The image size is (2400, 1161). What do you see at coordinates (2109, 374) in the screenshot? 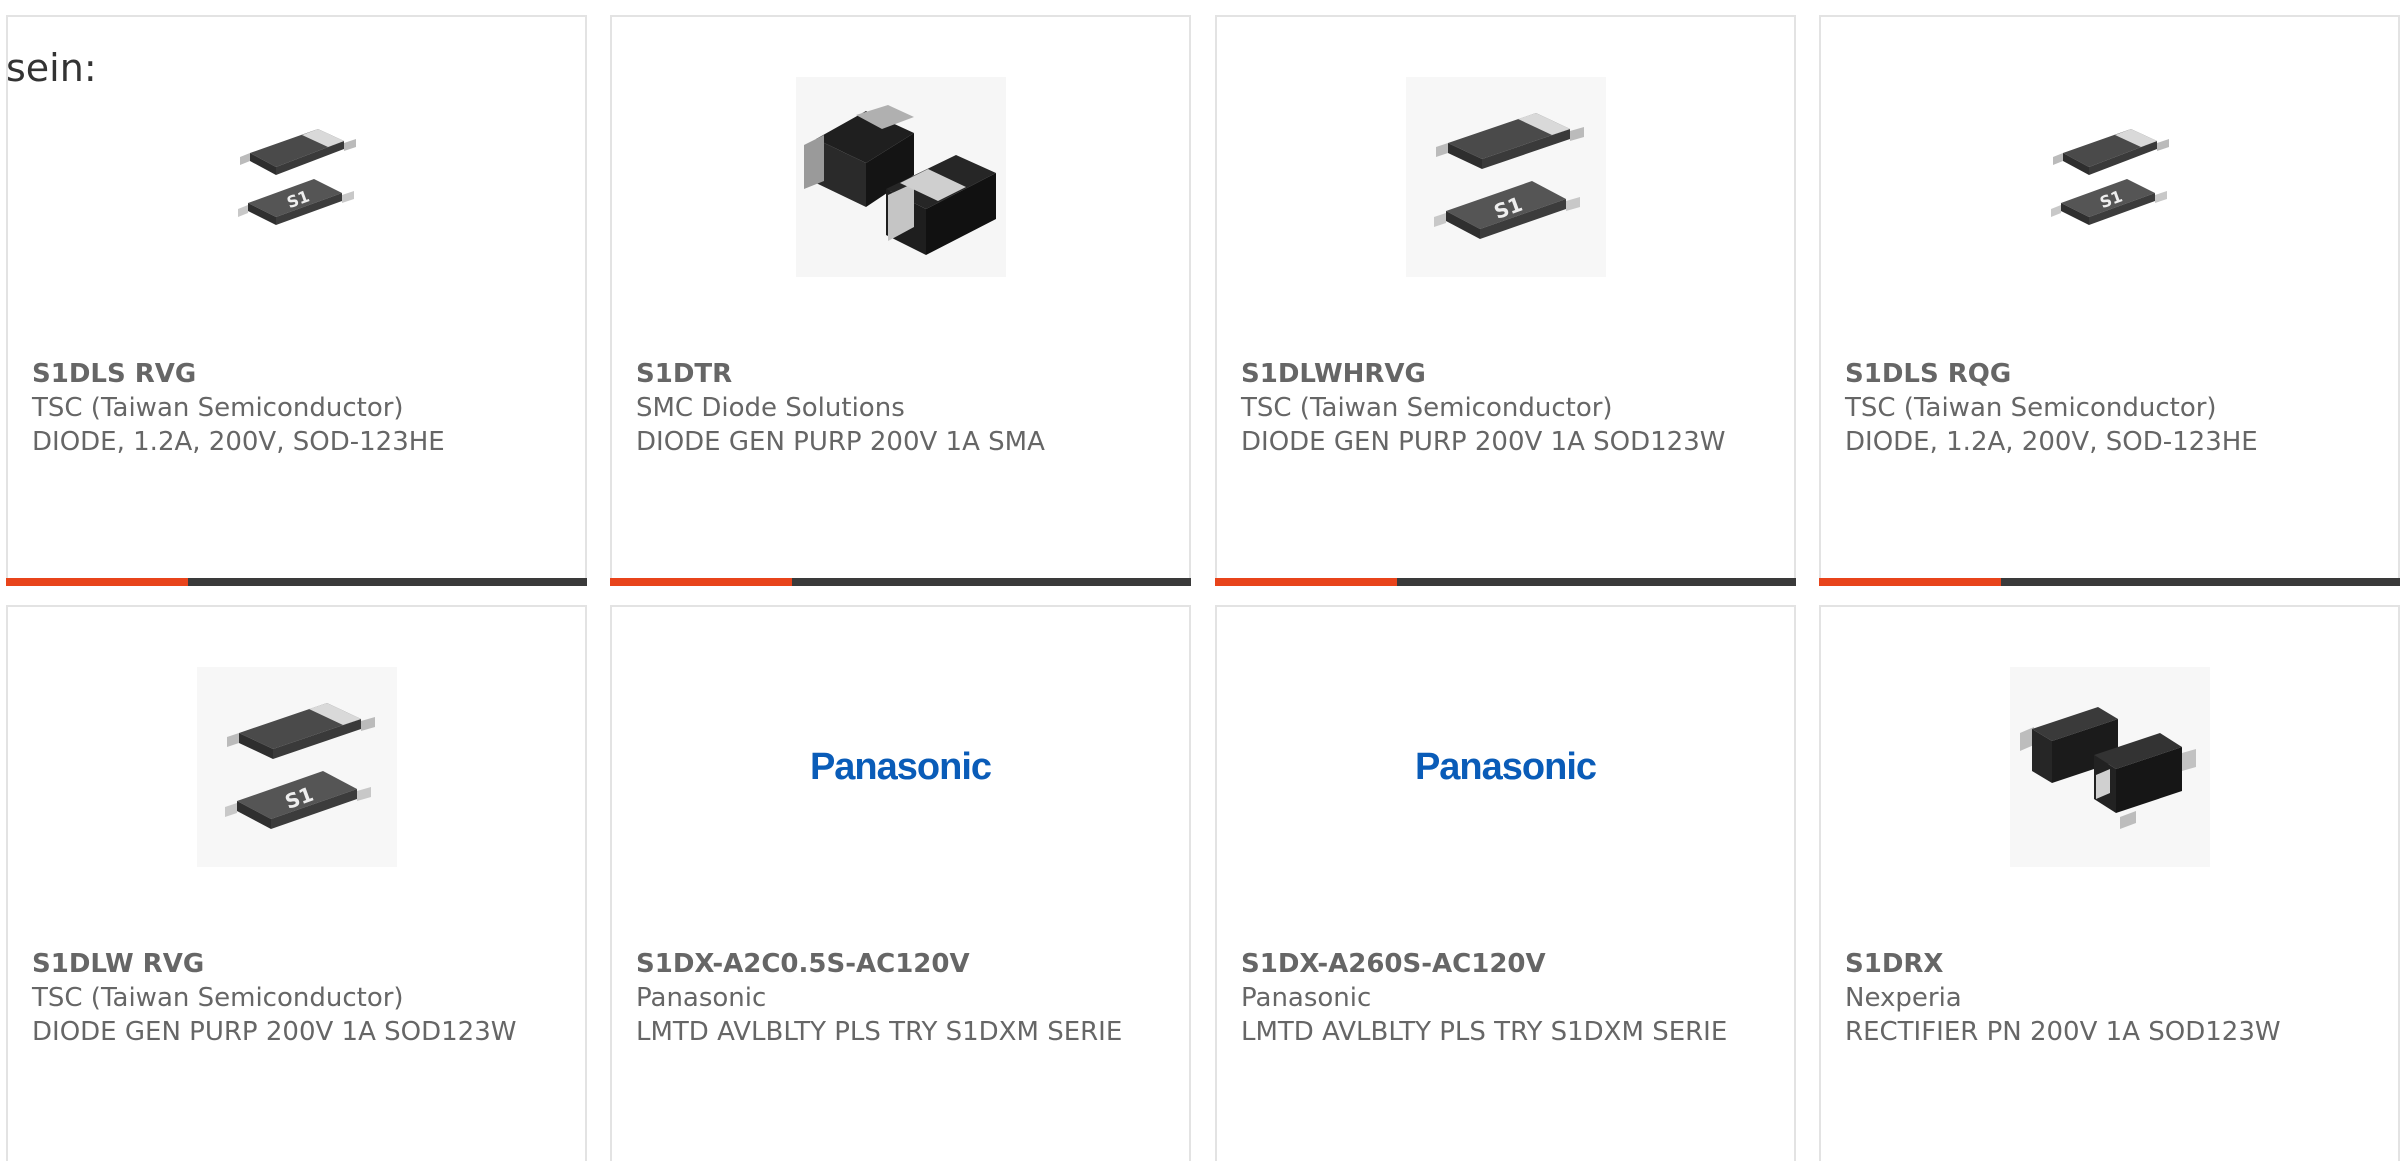
I see `part-number: S1DLS RQG` at bounding box center [2109, 374].